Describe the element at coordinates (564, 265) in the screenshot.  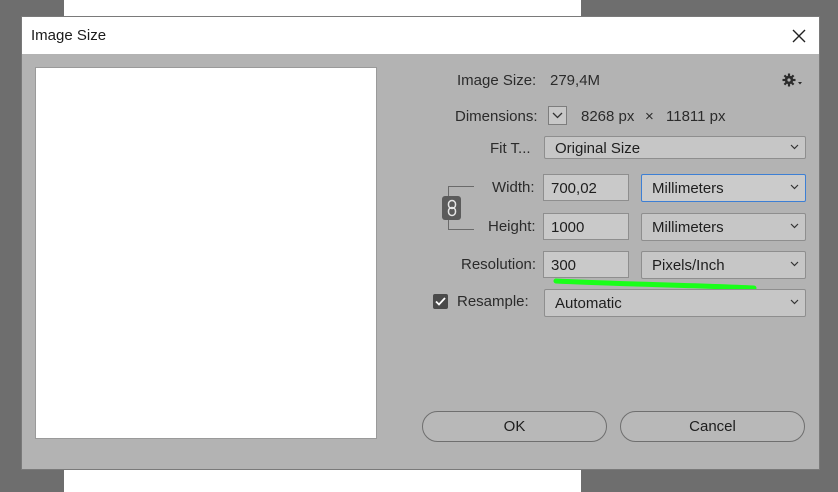
I see `resolution-value: 300` at that location.